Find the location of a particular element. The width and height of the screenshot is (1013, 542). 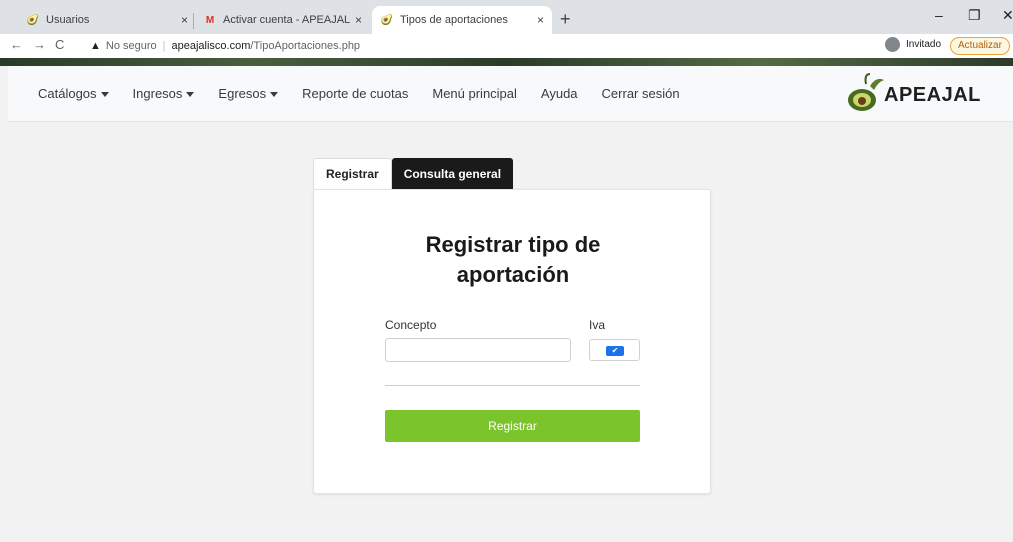

tab-title: Activar cuenta - APEAJAL - annet is located at coordinates (288, 20).